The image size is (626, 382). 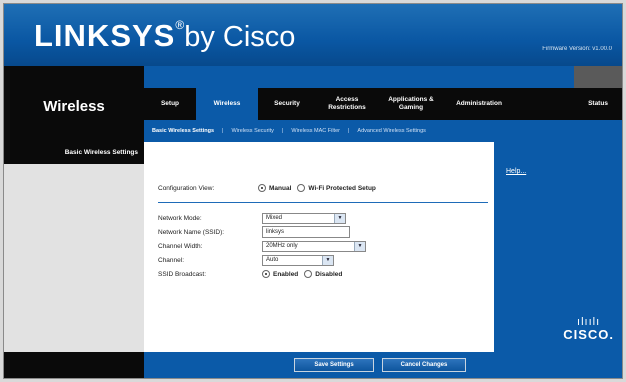 I want to click on tab-access-restrictions: Access Restrictions, so click(x=347, y=104).